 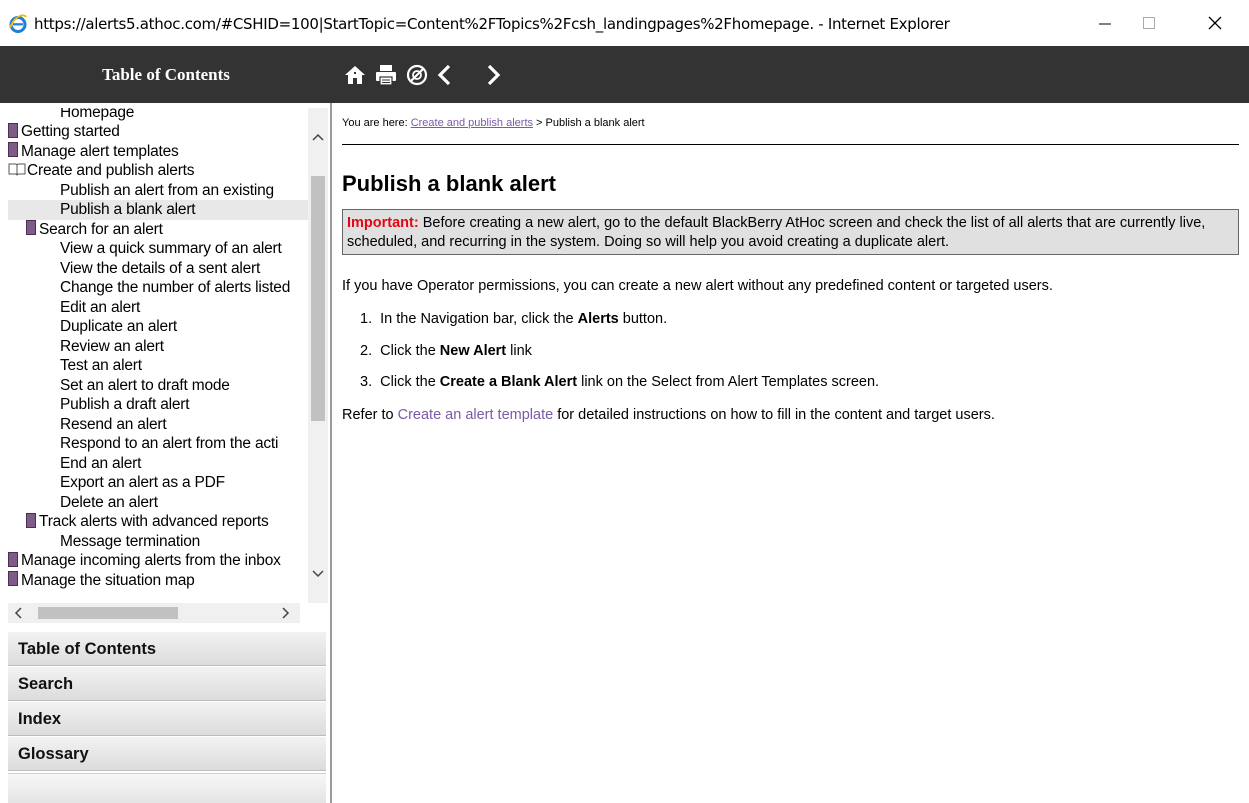 What do you see at coordinates (101, 229) in the screenshot?
I see `toc-item-label: Search for an alert` at bounding box center [101, 229].